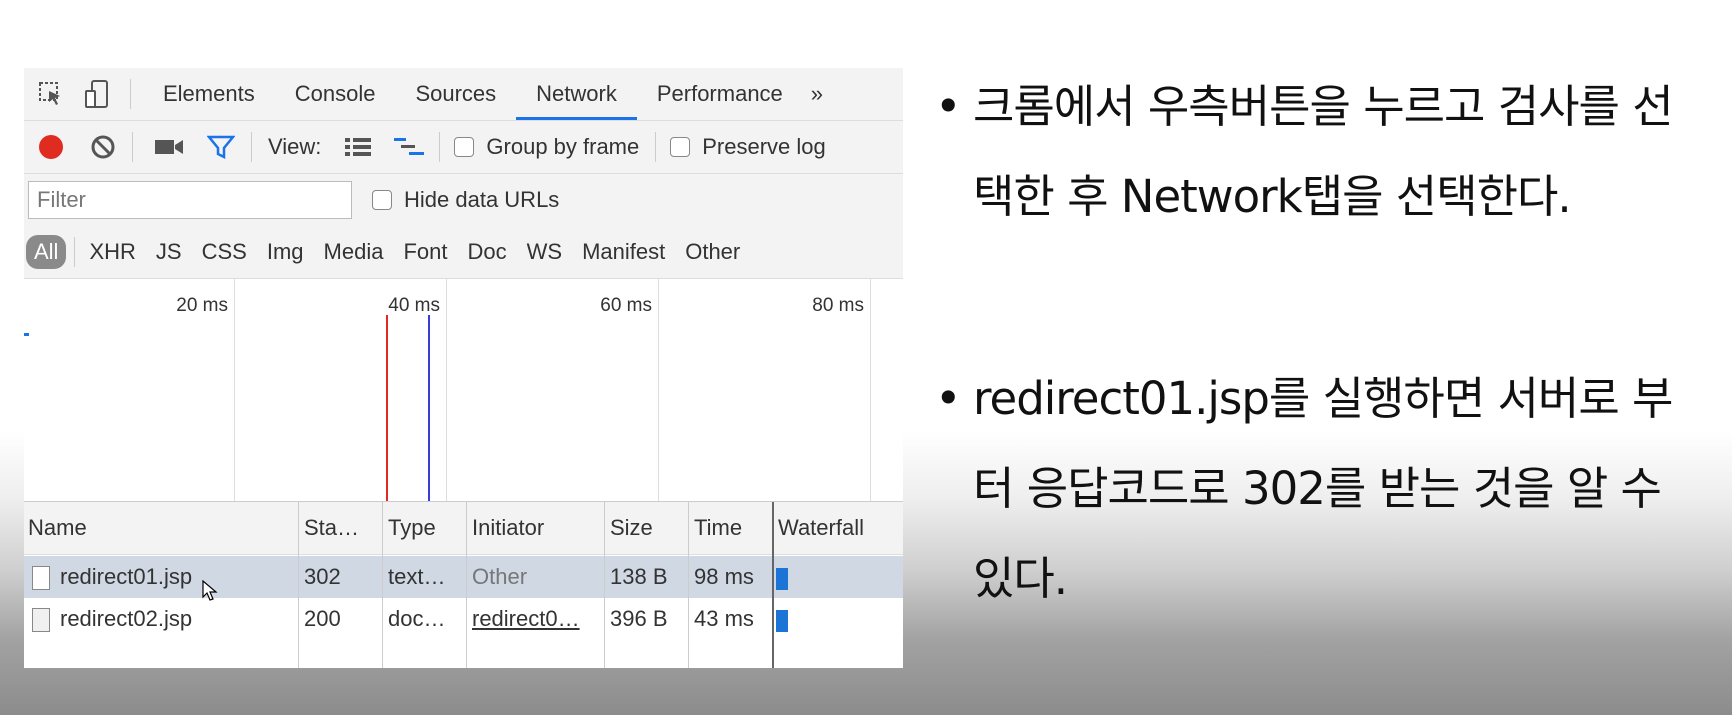 The image size is (1732, 715). I want to click on time-cell: 98 ms, so click(724, 576).